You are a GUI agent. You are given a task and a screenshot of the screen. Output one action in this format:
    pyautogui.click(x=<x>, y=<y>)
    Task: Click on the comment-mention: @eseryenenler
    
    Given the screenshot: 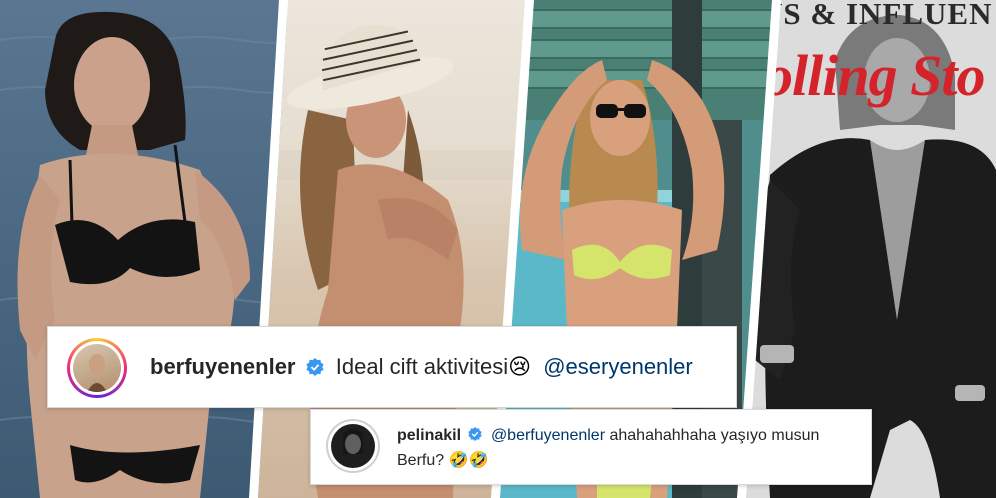 What is the action you would take?
    pyautogui.click(x=618, y=366)
    